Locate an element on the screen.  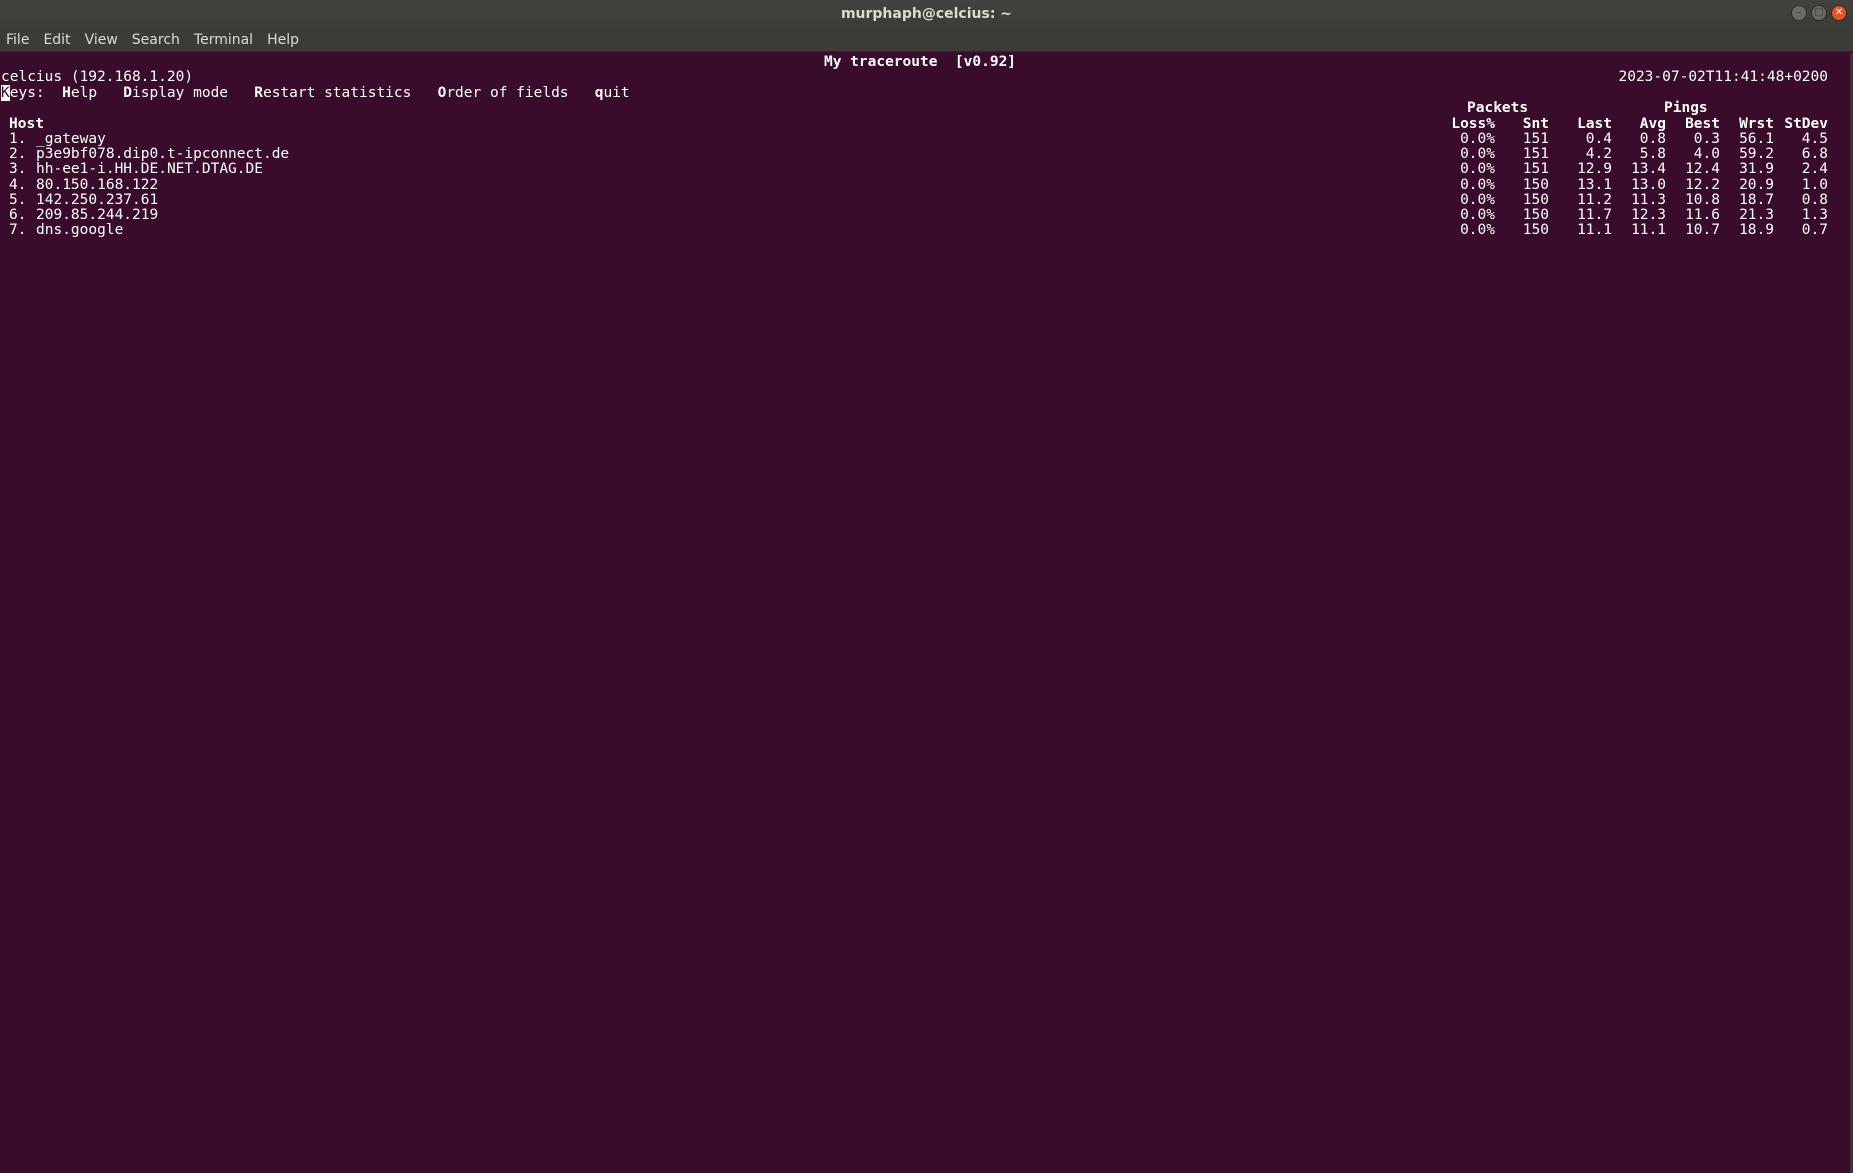
key-order-of-fields: Order of fields is located at coordinates (503, 93).